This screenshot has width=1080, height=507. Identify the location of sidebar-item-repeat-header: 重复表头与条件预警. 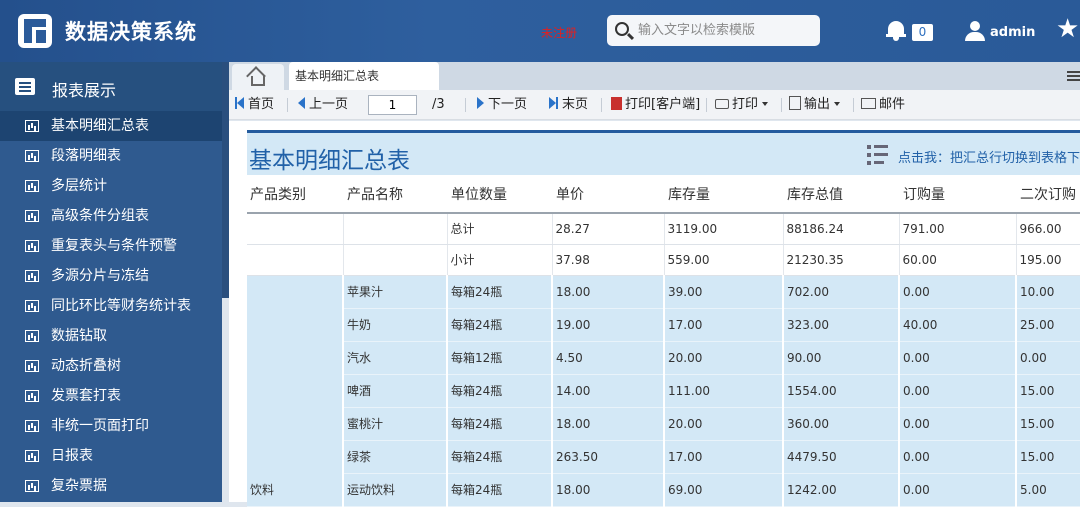
(111, 246).